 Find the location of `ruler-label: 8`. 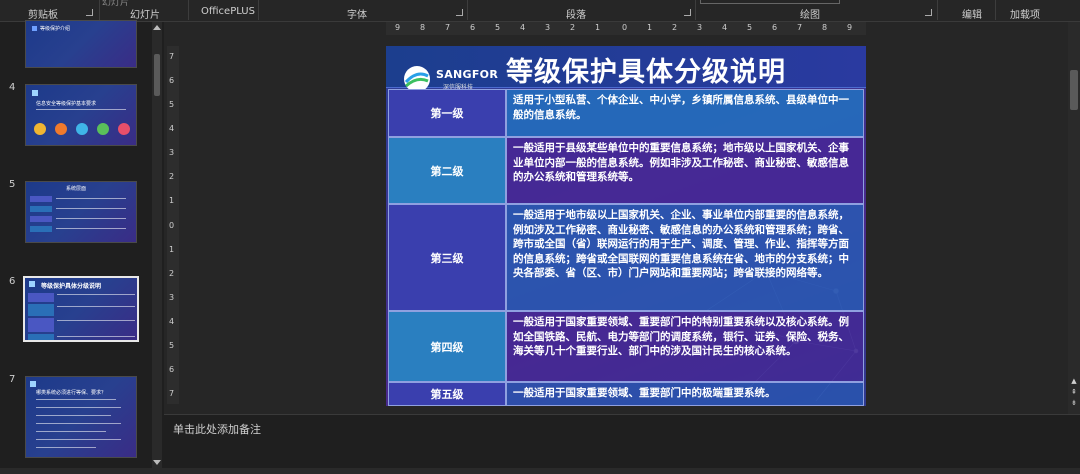

ruler-label: 8 is located at coordinates (825, 27).